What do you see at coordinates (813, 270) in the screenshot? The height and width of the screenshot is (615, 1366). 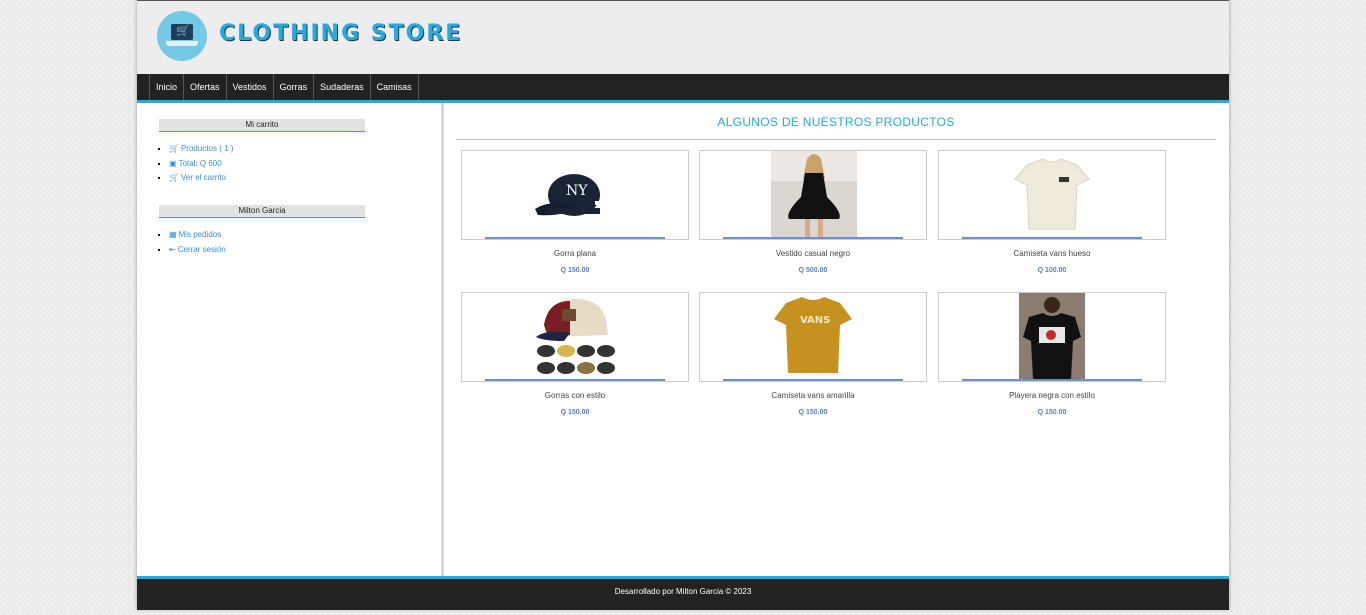 I see `product-price: Q 500.00` at bounding box center [813, 270].